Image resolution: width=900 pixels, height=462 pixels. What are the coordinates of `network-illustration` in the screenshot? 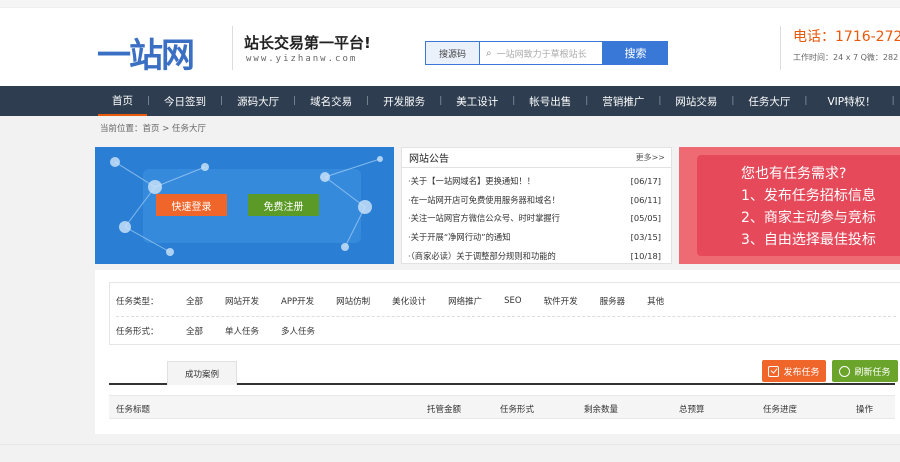 It's located at (244, 205).